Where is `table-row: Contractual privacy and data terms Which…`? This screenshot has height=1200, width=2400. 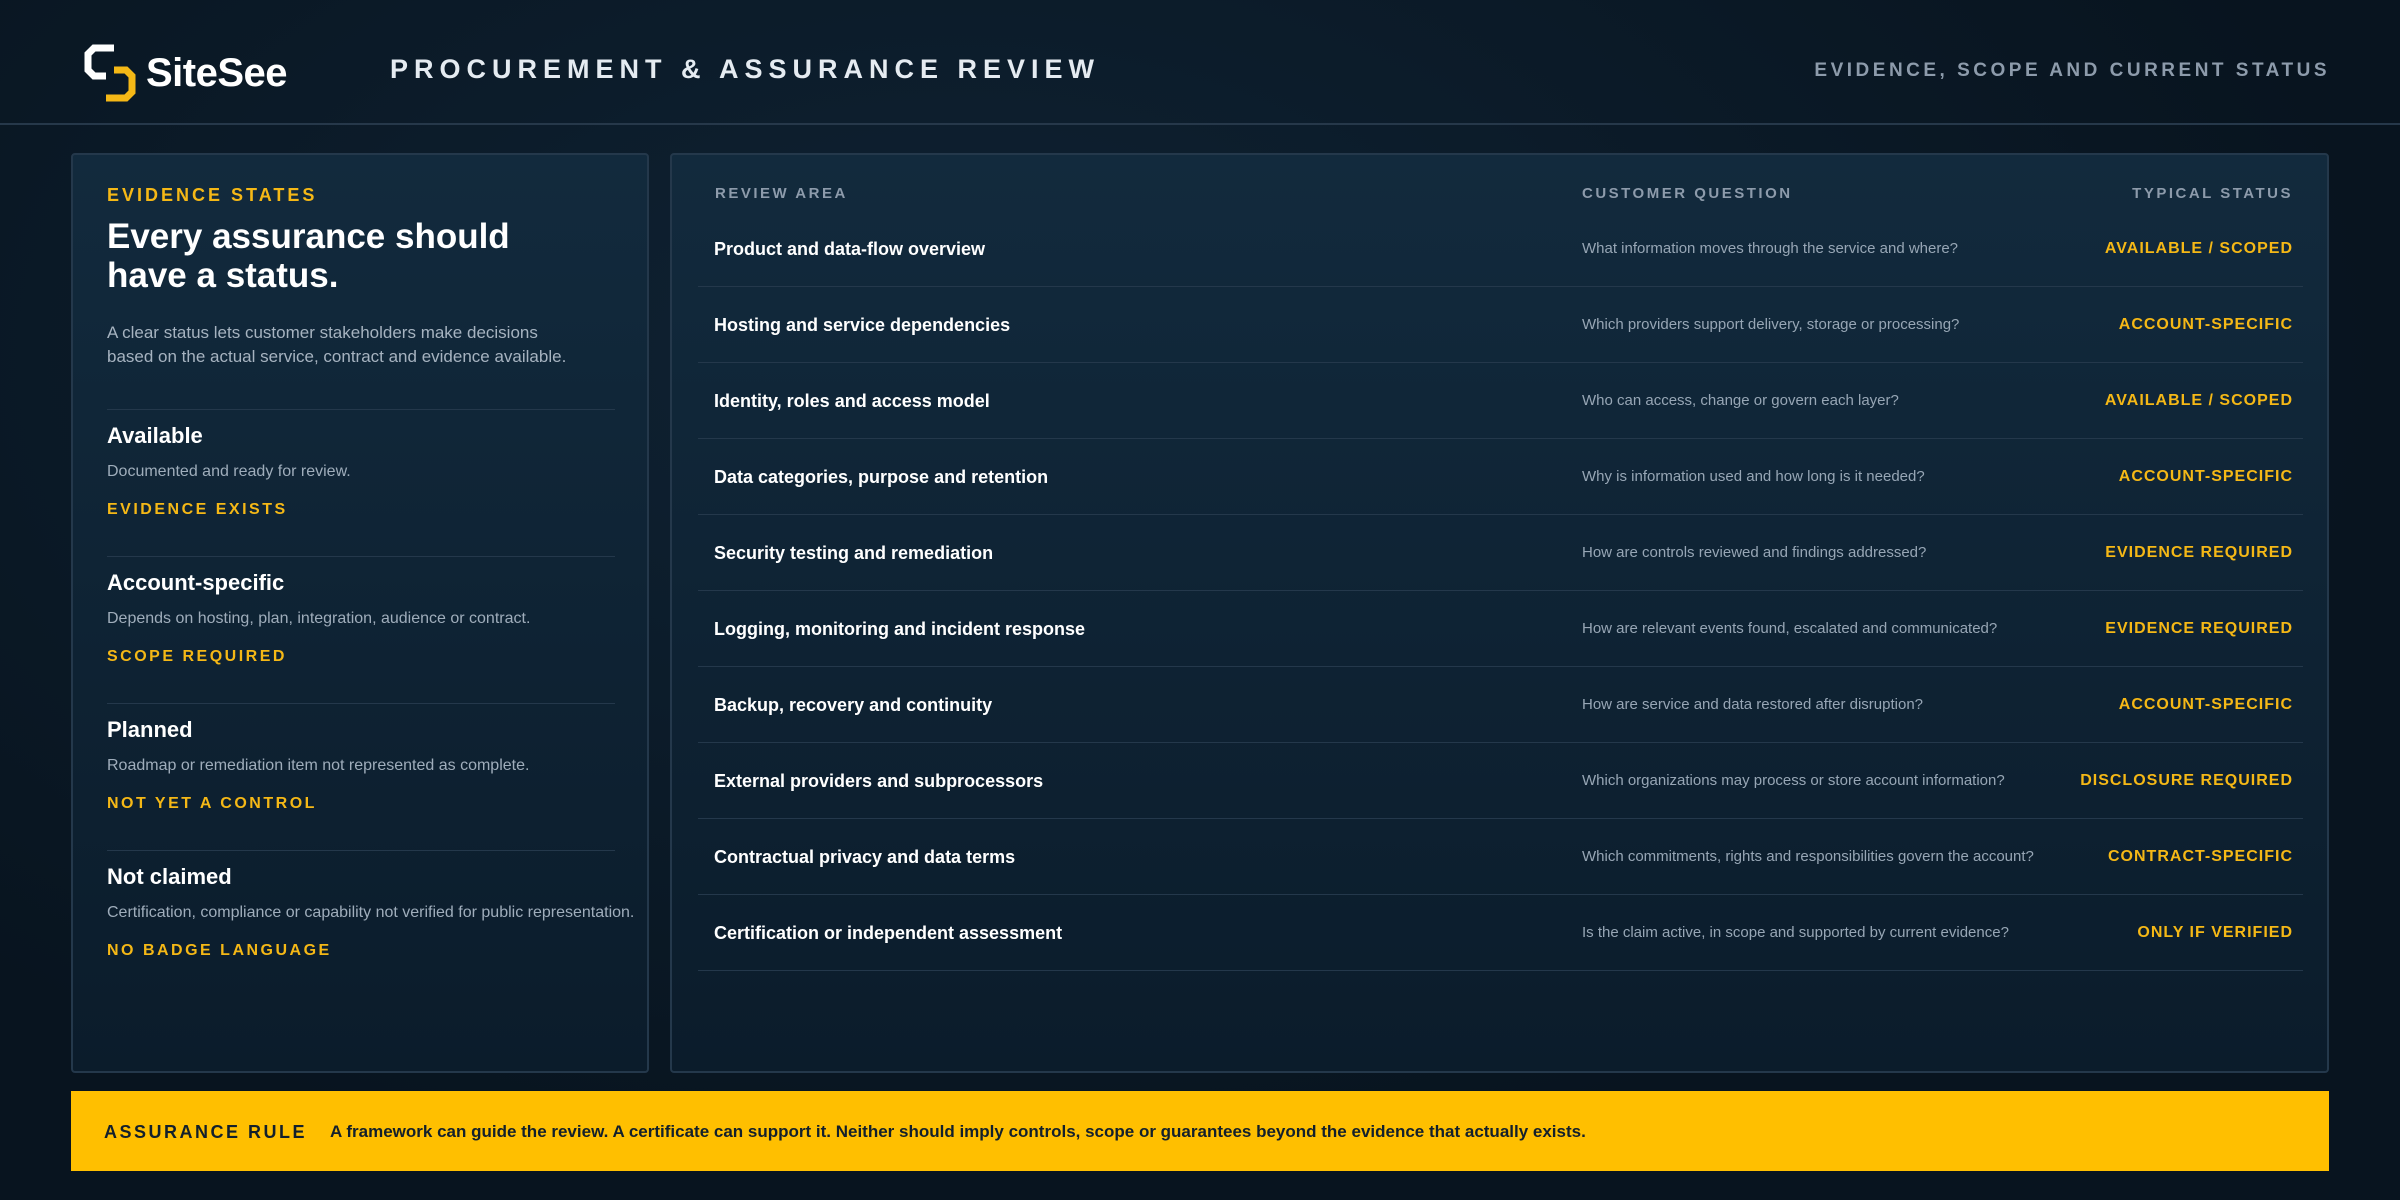
table-row: Contractual privacy and data terms Which… is located at coordinates (1500, 857).